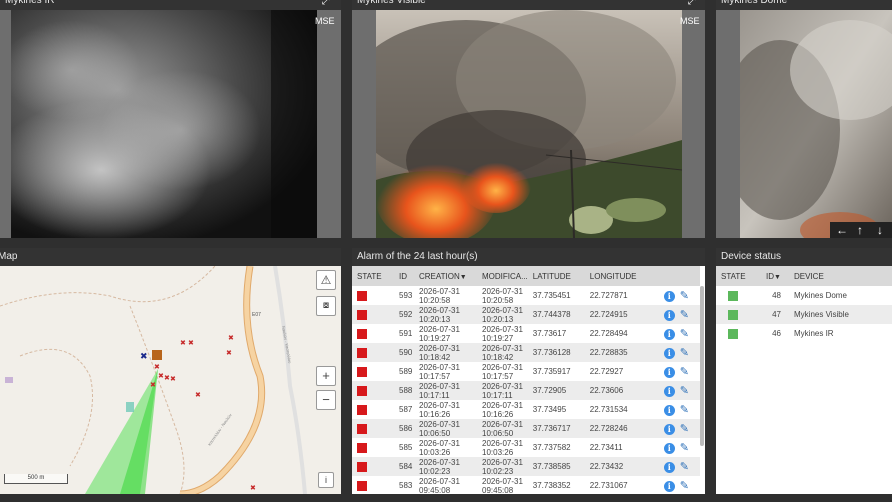  Describe the element at coordinates (860, 230) in the screenshot. I see `ptz-up-arrow-icon: ↑` at that location.